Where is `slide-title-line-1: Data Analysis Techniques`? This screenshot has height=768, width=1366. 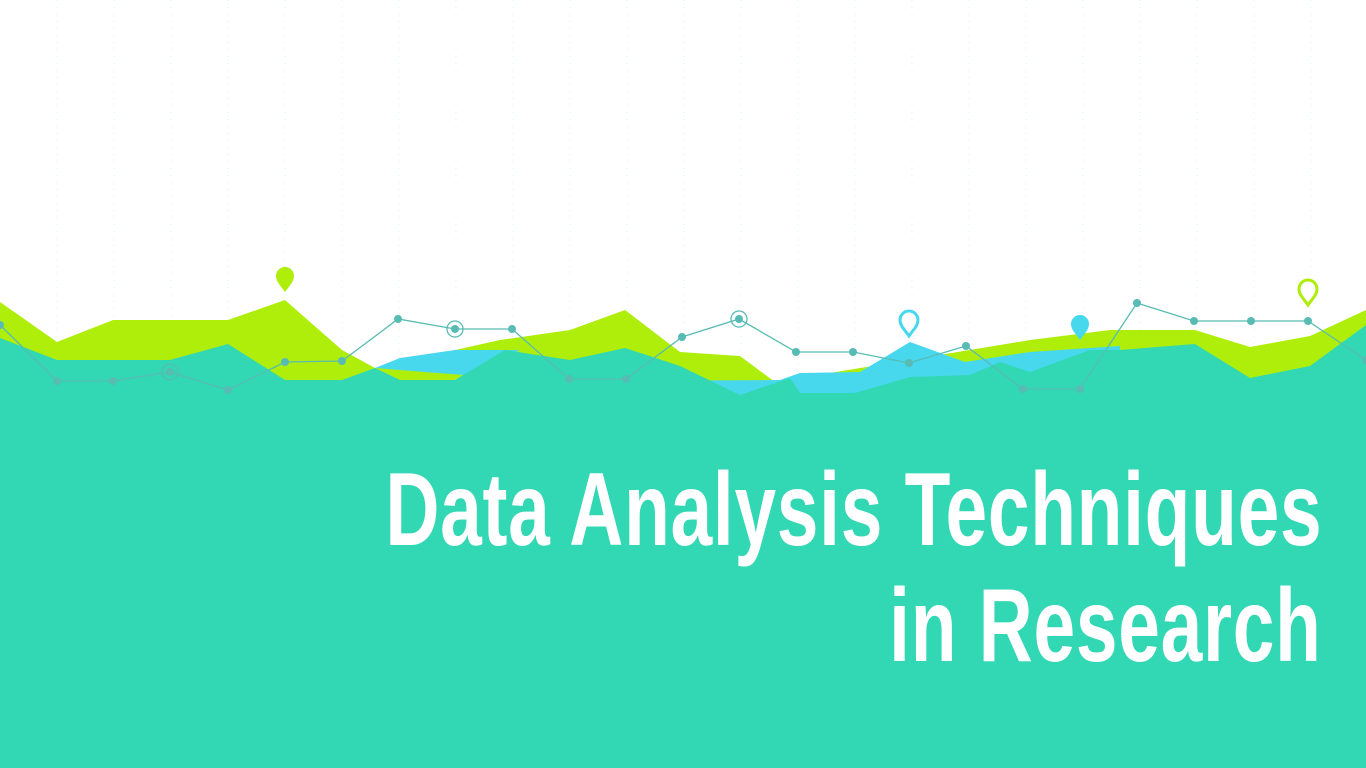
slide-title-line-1: Data Analysis Techniques is located at coordinates (853, 510).